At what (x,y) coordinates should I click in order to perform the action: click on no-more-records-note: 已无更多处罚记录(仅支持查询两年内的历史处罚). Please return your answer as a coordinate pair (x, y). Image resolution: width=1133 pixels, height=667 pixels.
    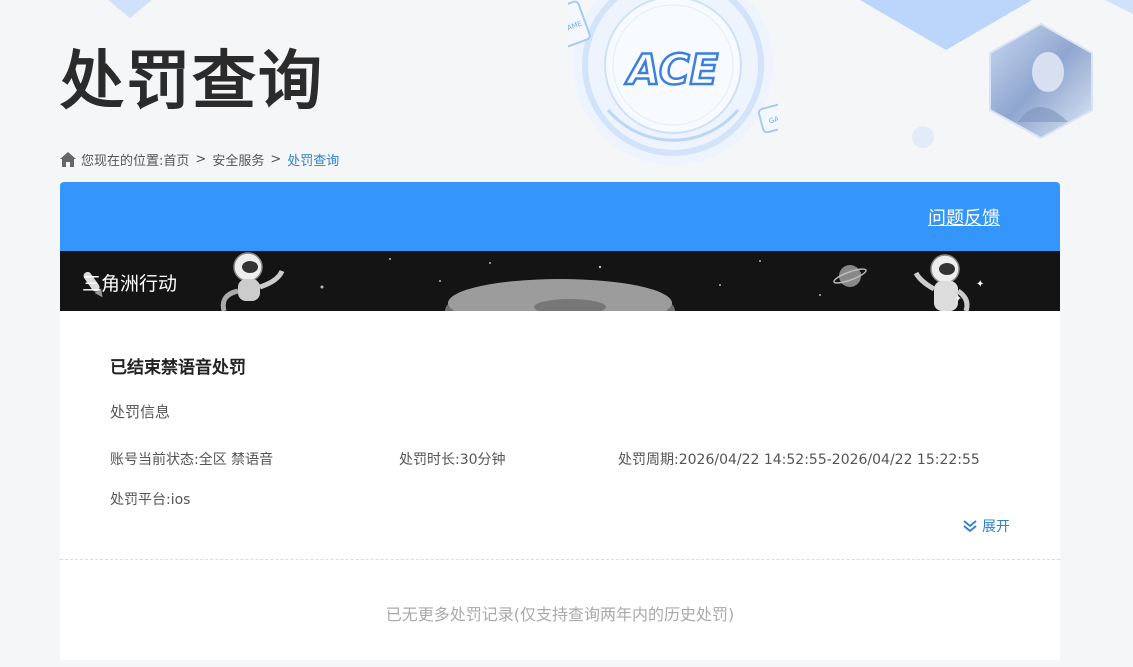
    Looking at the image, I should click on (560, 614).